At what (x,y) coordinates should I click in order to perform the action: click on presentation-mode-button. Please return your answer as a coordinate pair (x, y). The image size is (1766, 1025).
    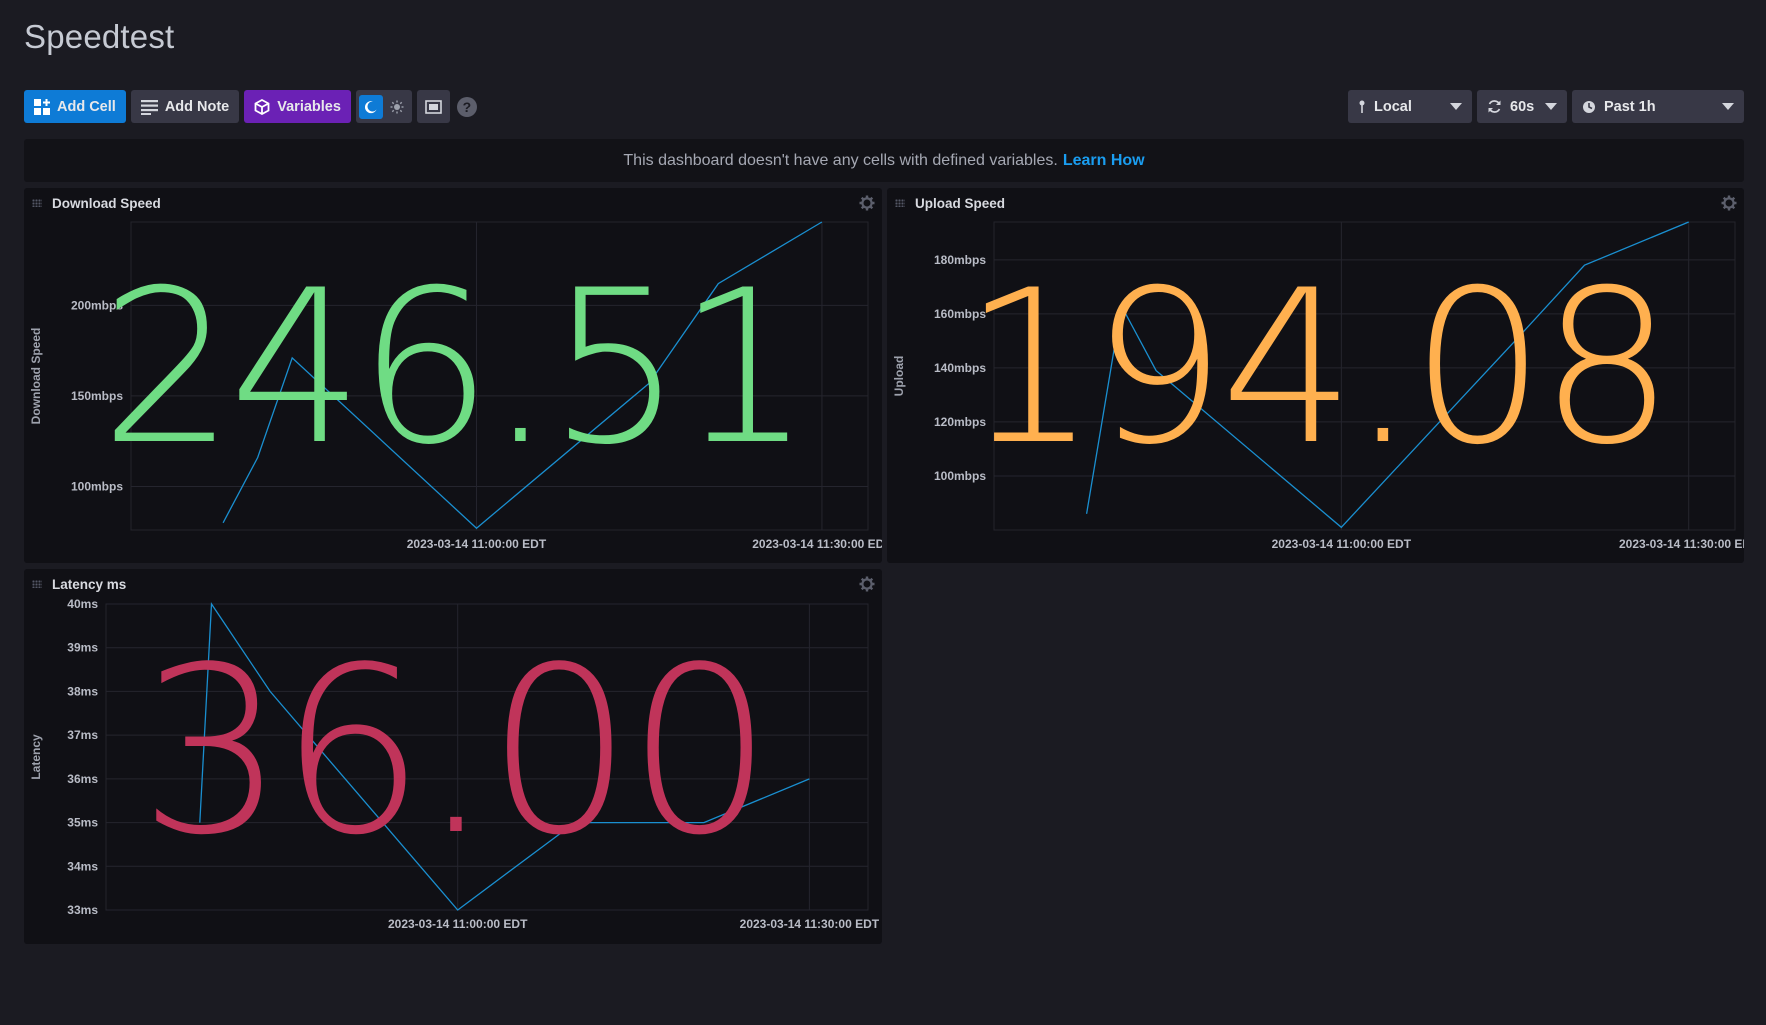
    Looking at the image, I should click on (433, 106).